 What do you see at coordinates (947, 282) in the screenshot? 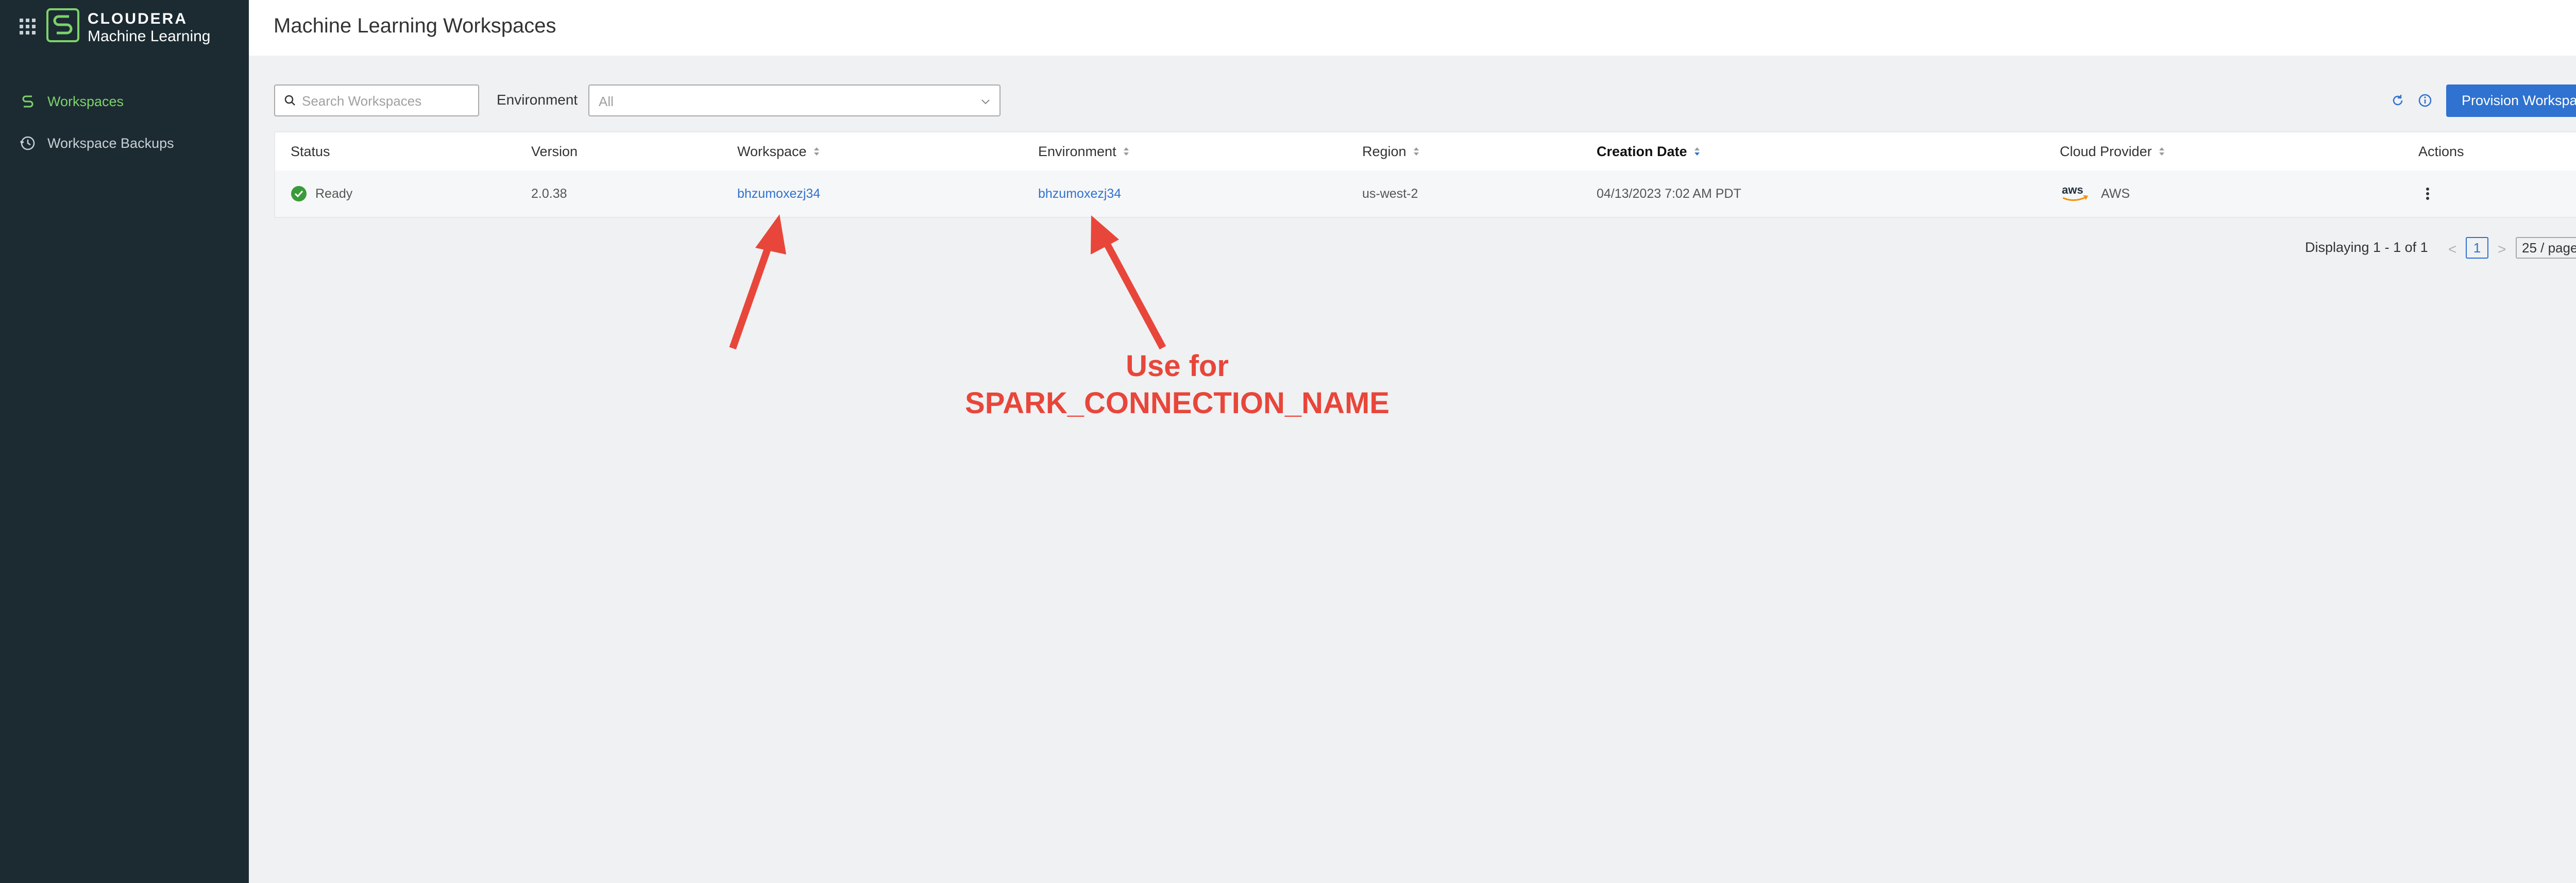
I see `annotation-arrows` at bounding box center [947, 282].